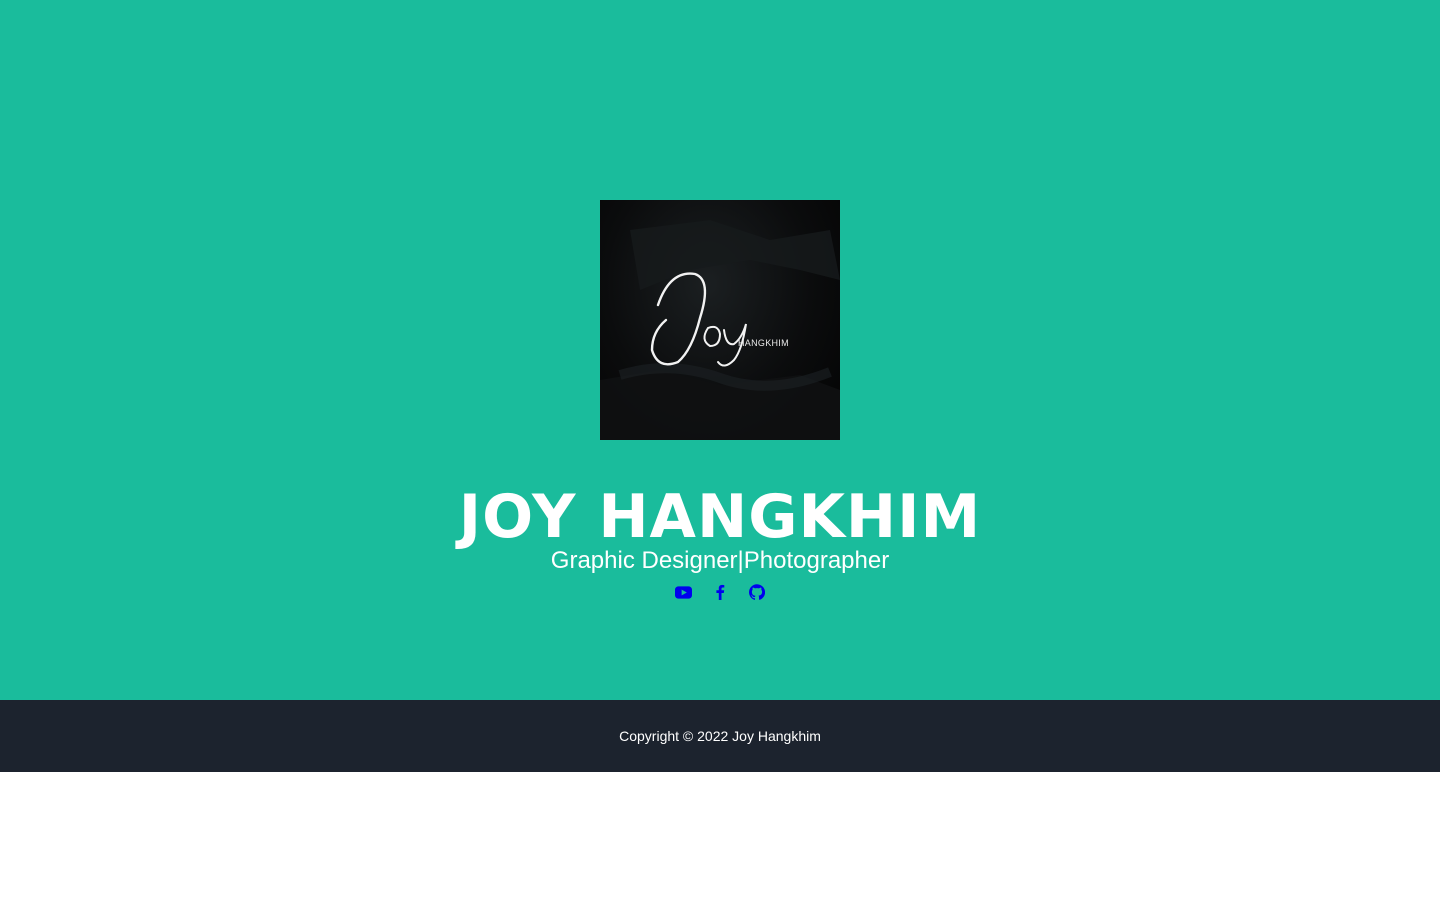  What do you see at coordinates (720, 560) in the screenshot?
I see `page-subtitle: Graphic Designer|Photographer` at bounding box center [720, 560].